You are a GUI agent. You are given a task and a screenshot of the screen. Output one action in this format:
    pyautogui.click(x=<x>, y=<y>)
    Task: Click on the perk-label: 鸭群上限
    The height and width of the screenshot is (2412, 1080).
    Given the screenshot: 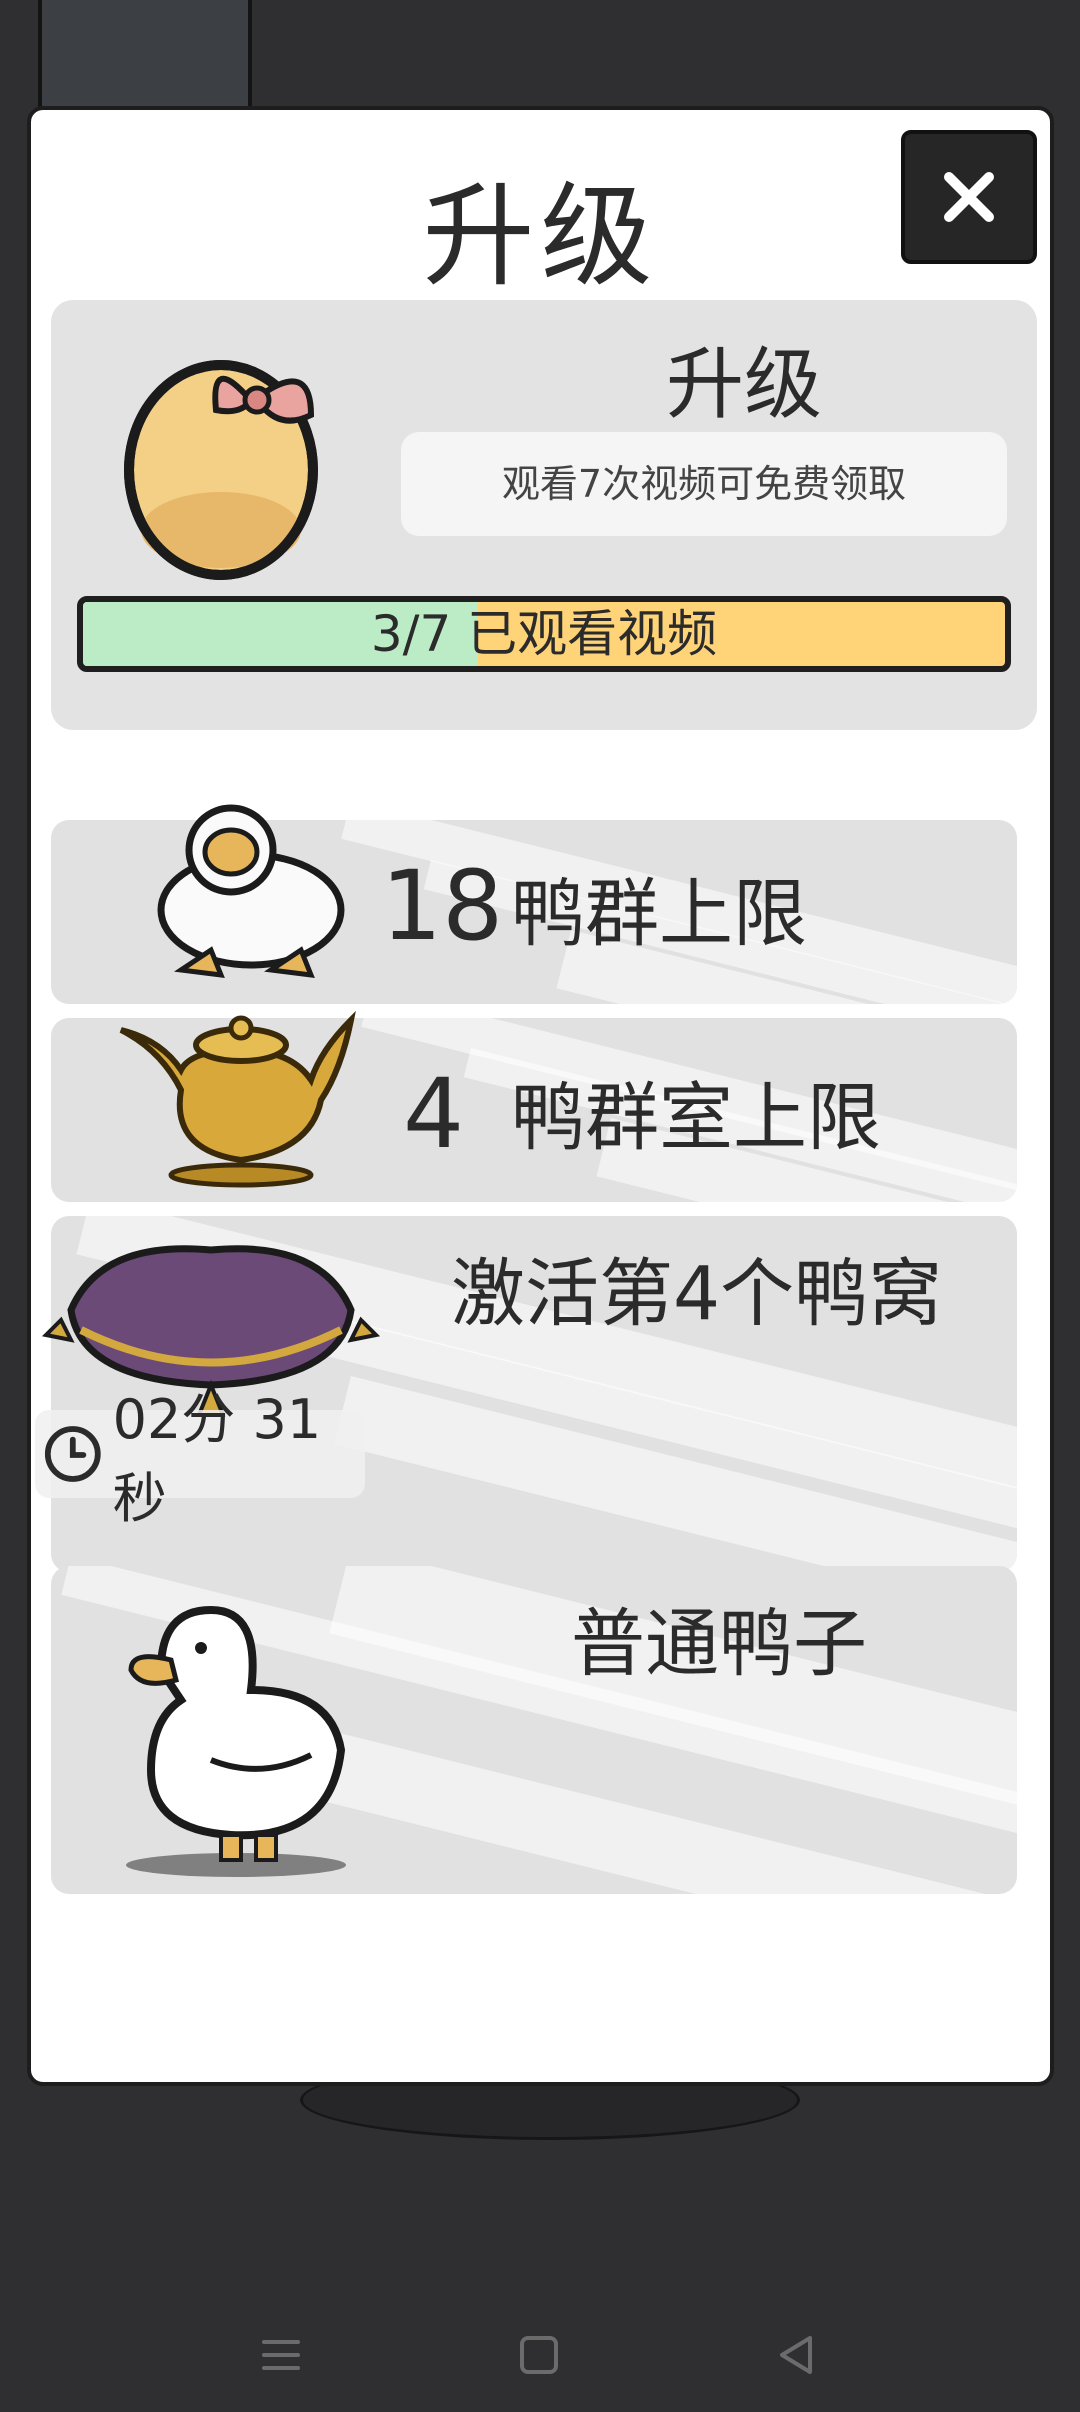 What is the action you would take?
    pyautogui.click(x=659, y=914)
    